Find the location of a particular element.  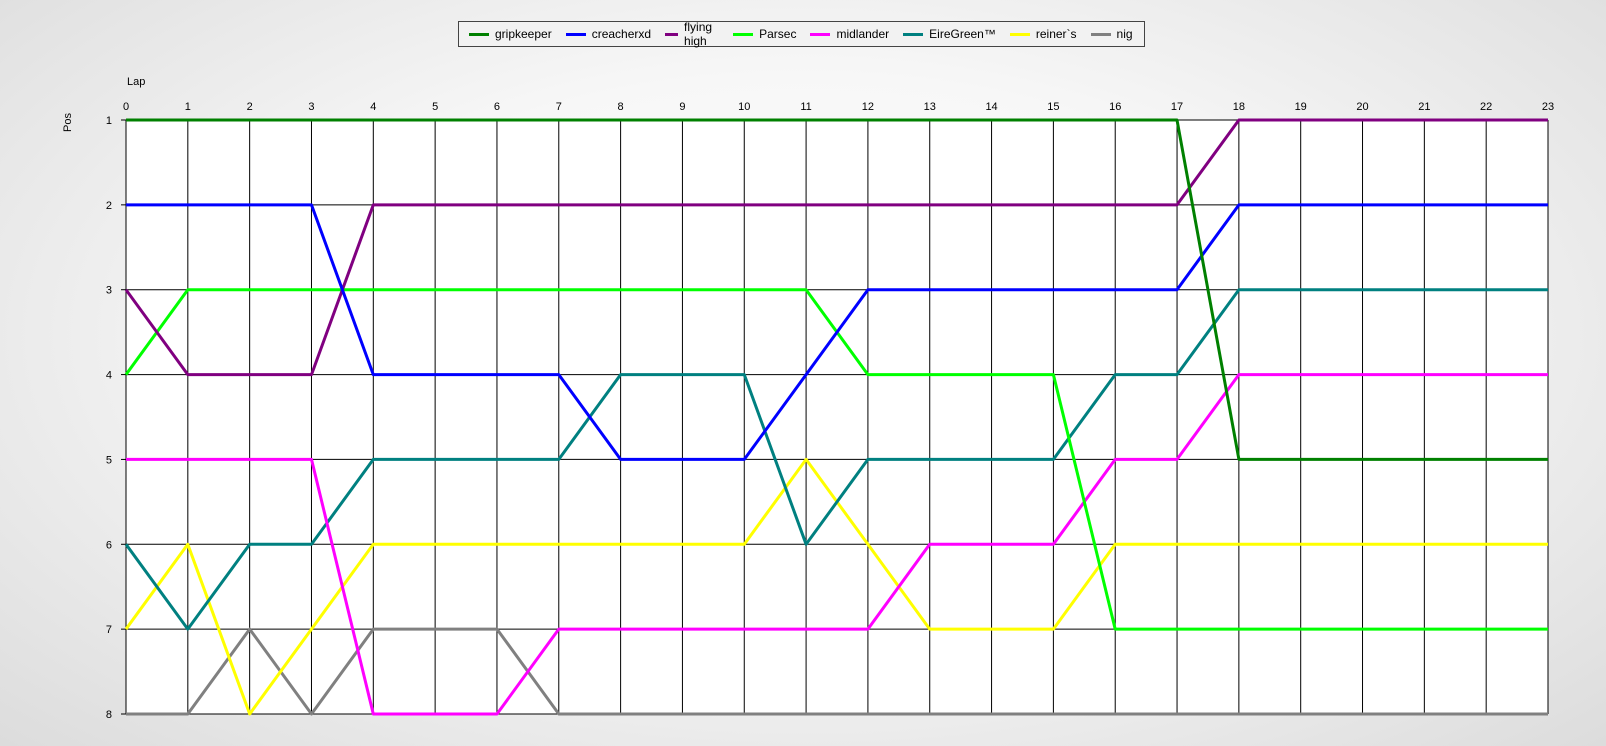

x-tick-label: 0 is located at coordinates (126, 107).